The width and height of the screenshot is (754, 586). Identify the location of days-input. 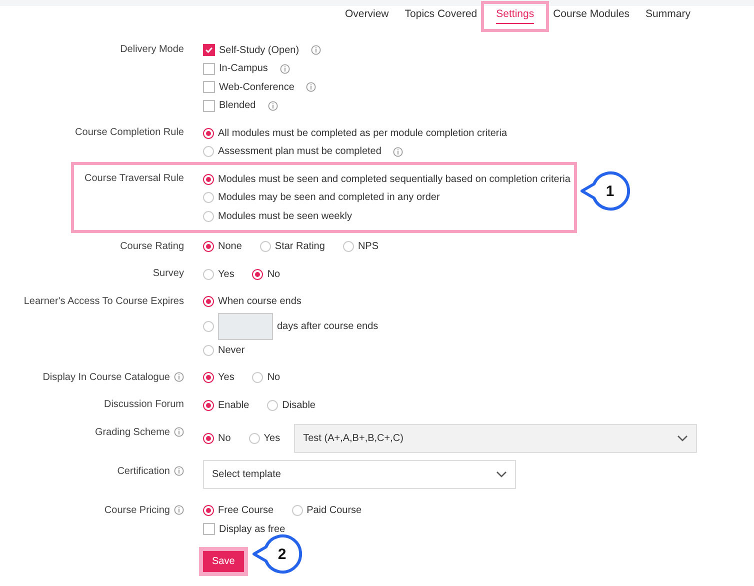
(245, 326).